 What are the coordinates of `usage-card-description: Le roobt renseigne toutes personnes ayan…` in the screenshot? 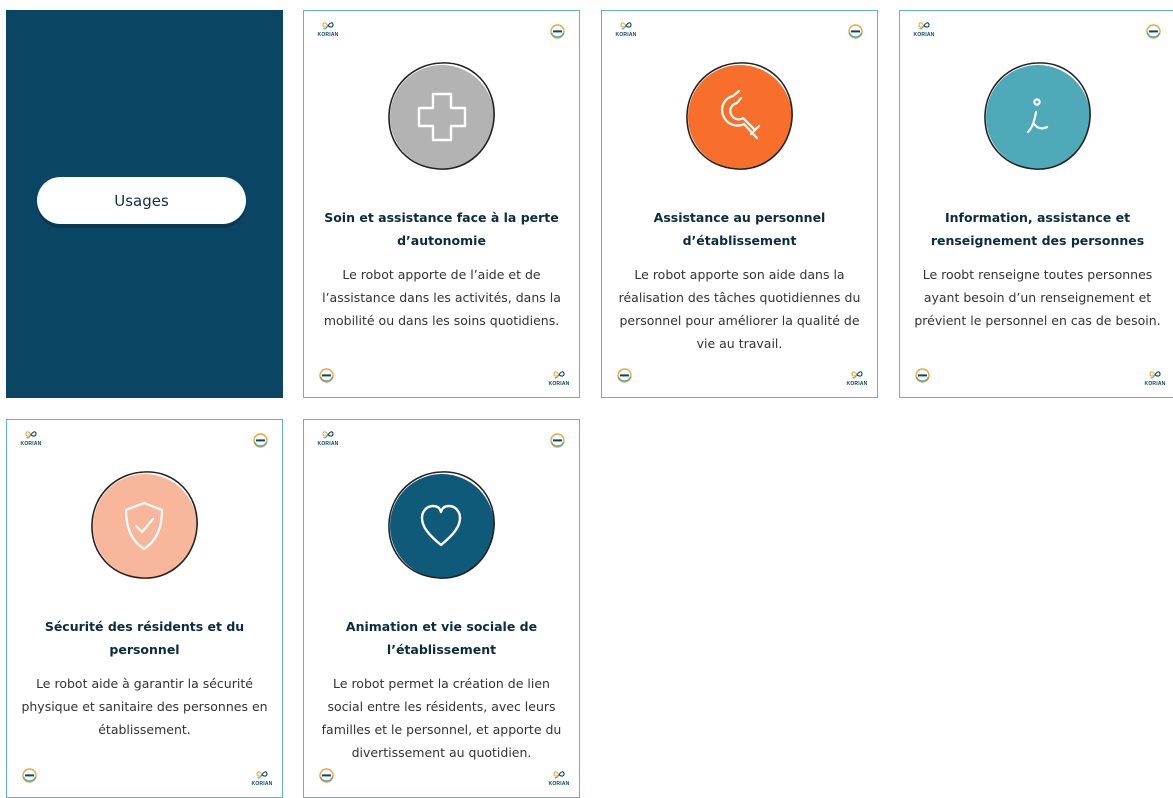 It's located at (1037, 297).